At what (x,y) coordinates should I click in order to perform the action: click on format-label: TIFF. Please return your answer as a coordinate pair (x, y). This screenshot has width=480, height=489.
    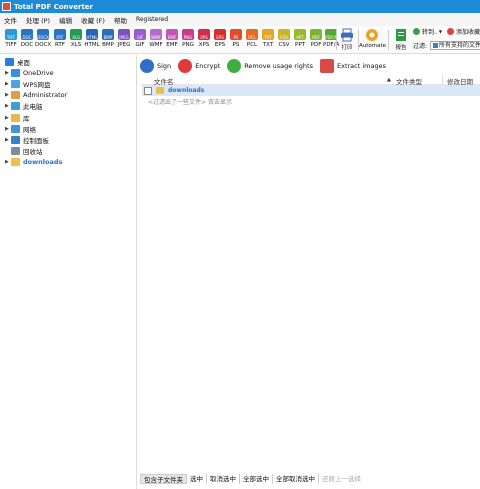
    Looking at the image, I should click on (11, 45).